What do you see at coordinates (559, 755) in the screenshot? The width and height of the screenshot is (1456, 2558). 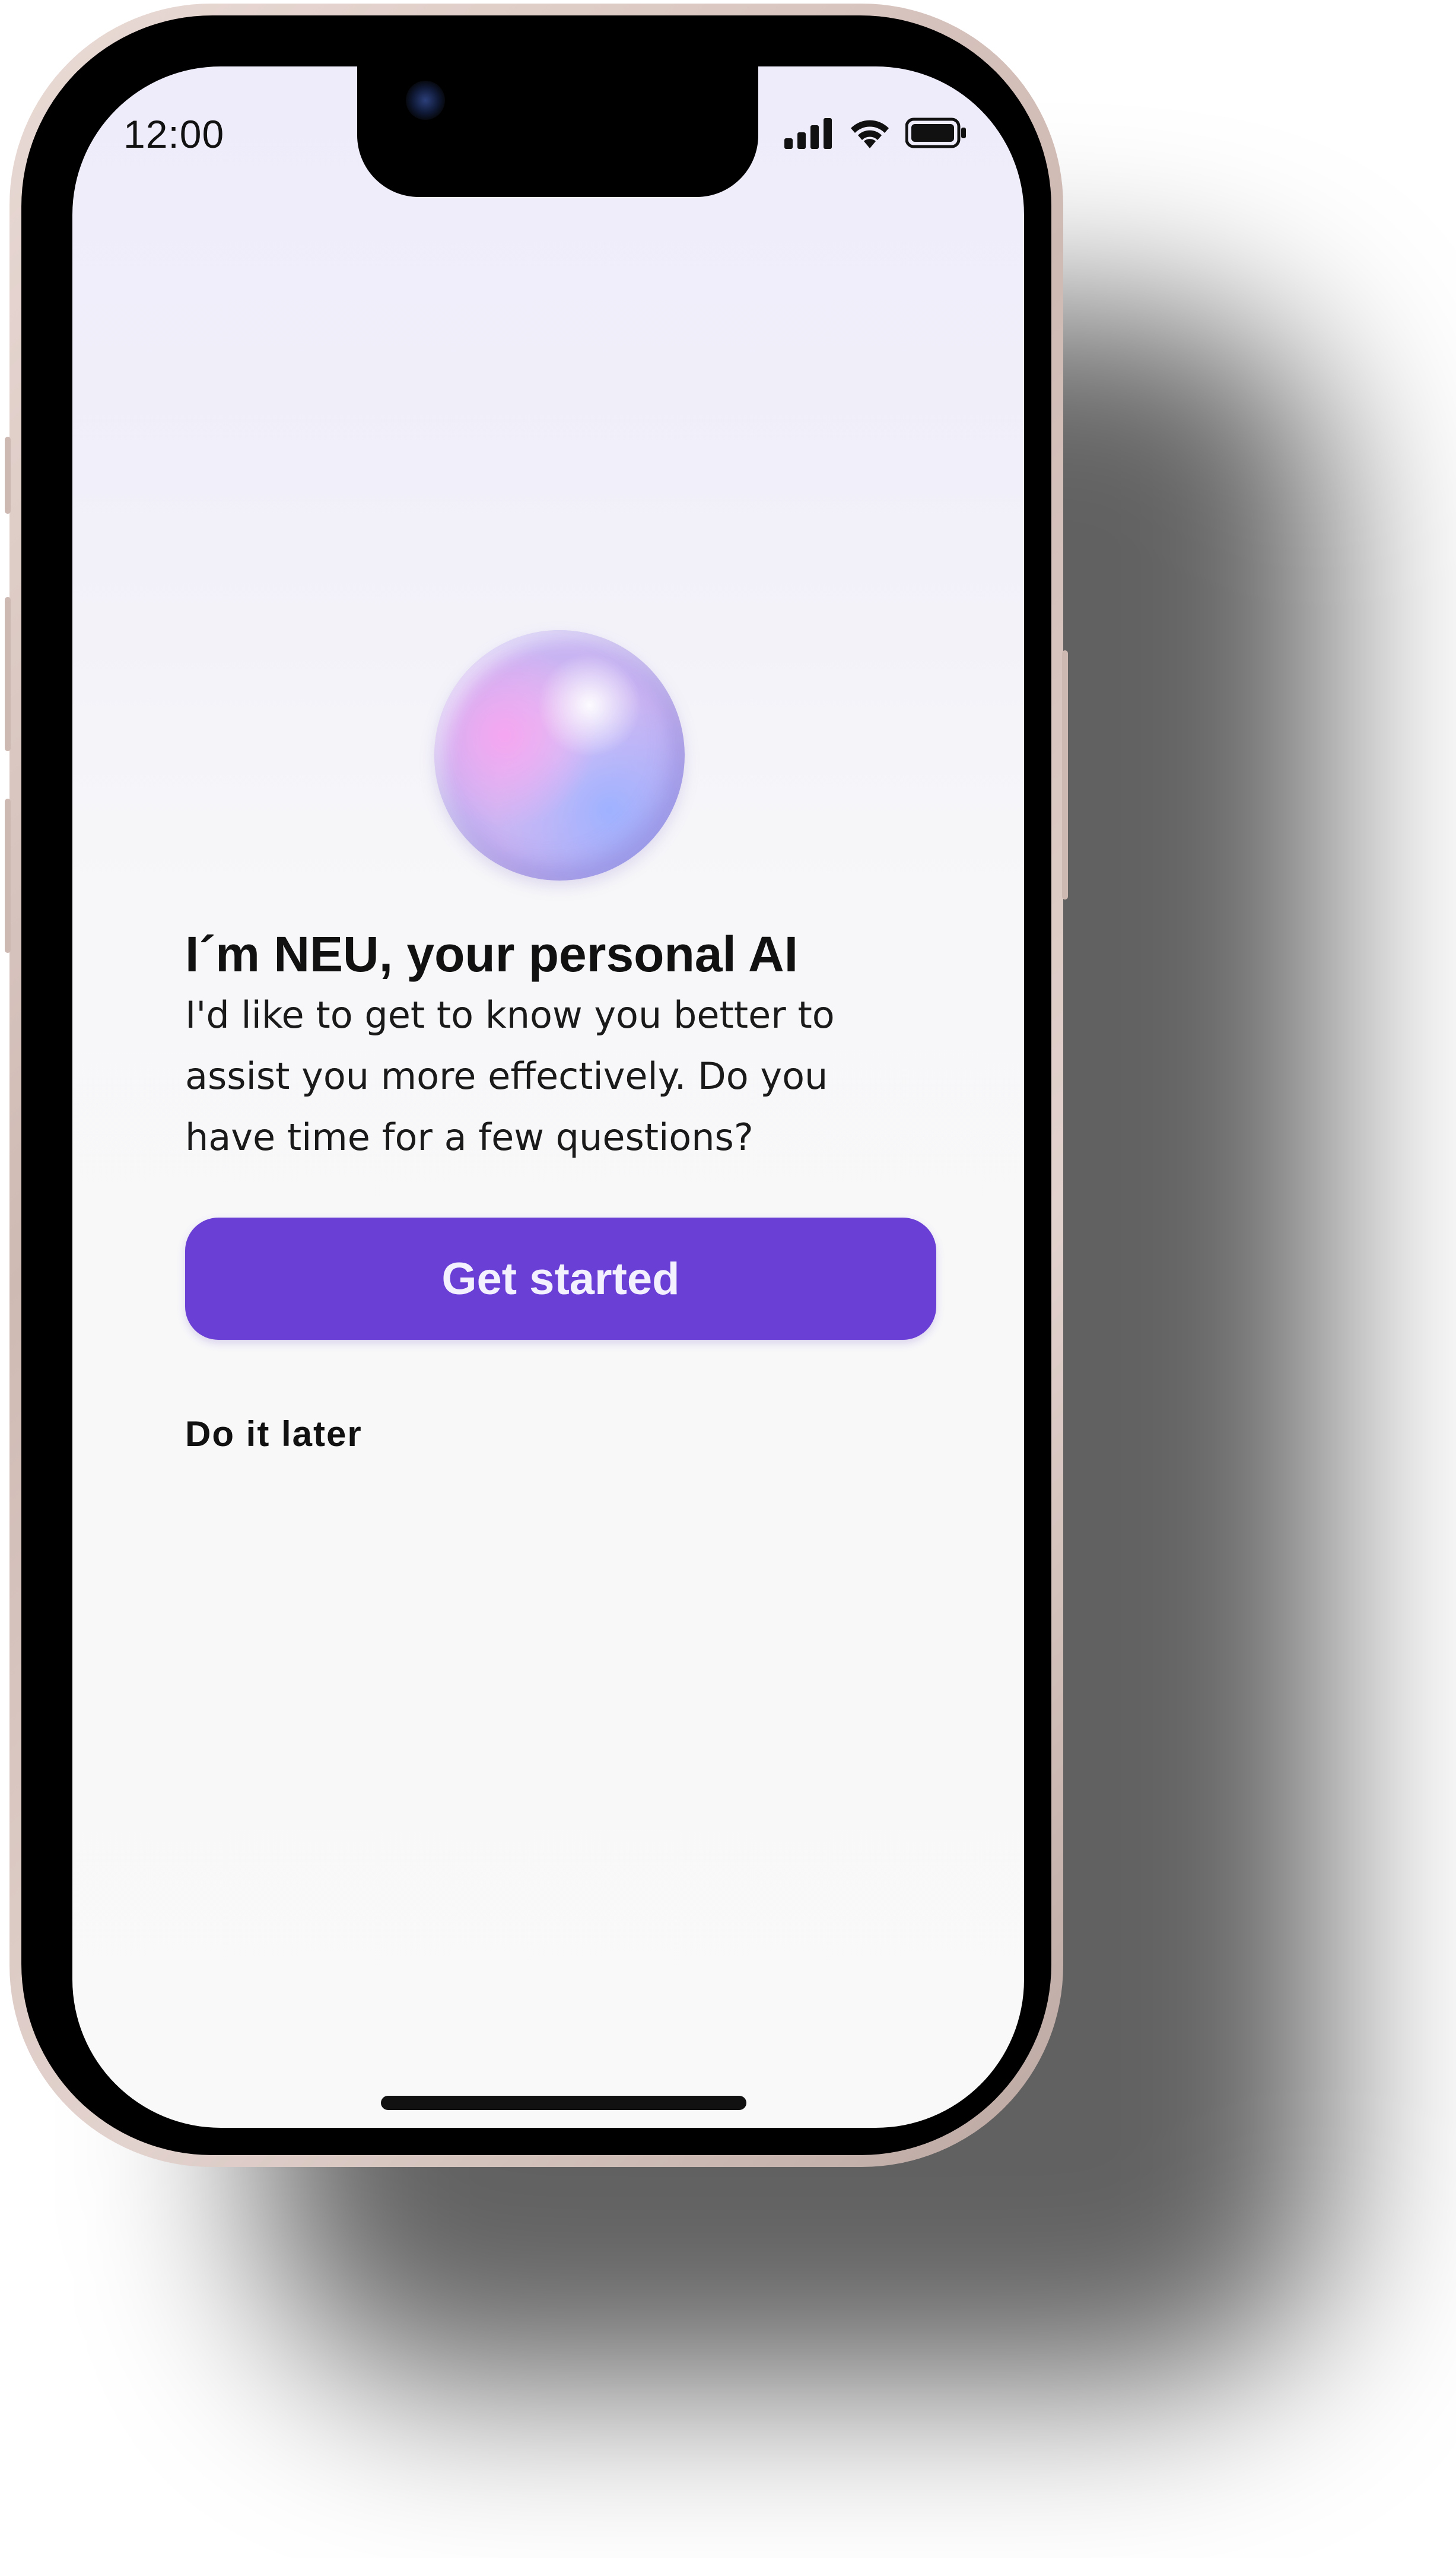 I see `ai-orb-avatar` at bounding box center [559, 755].